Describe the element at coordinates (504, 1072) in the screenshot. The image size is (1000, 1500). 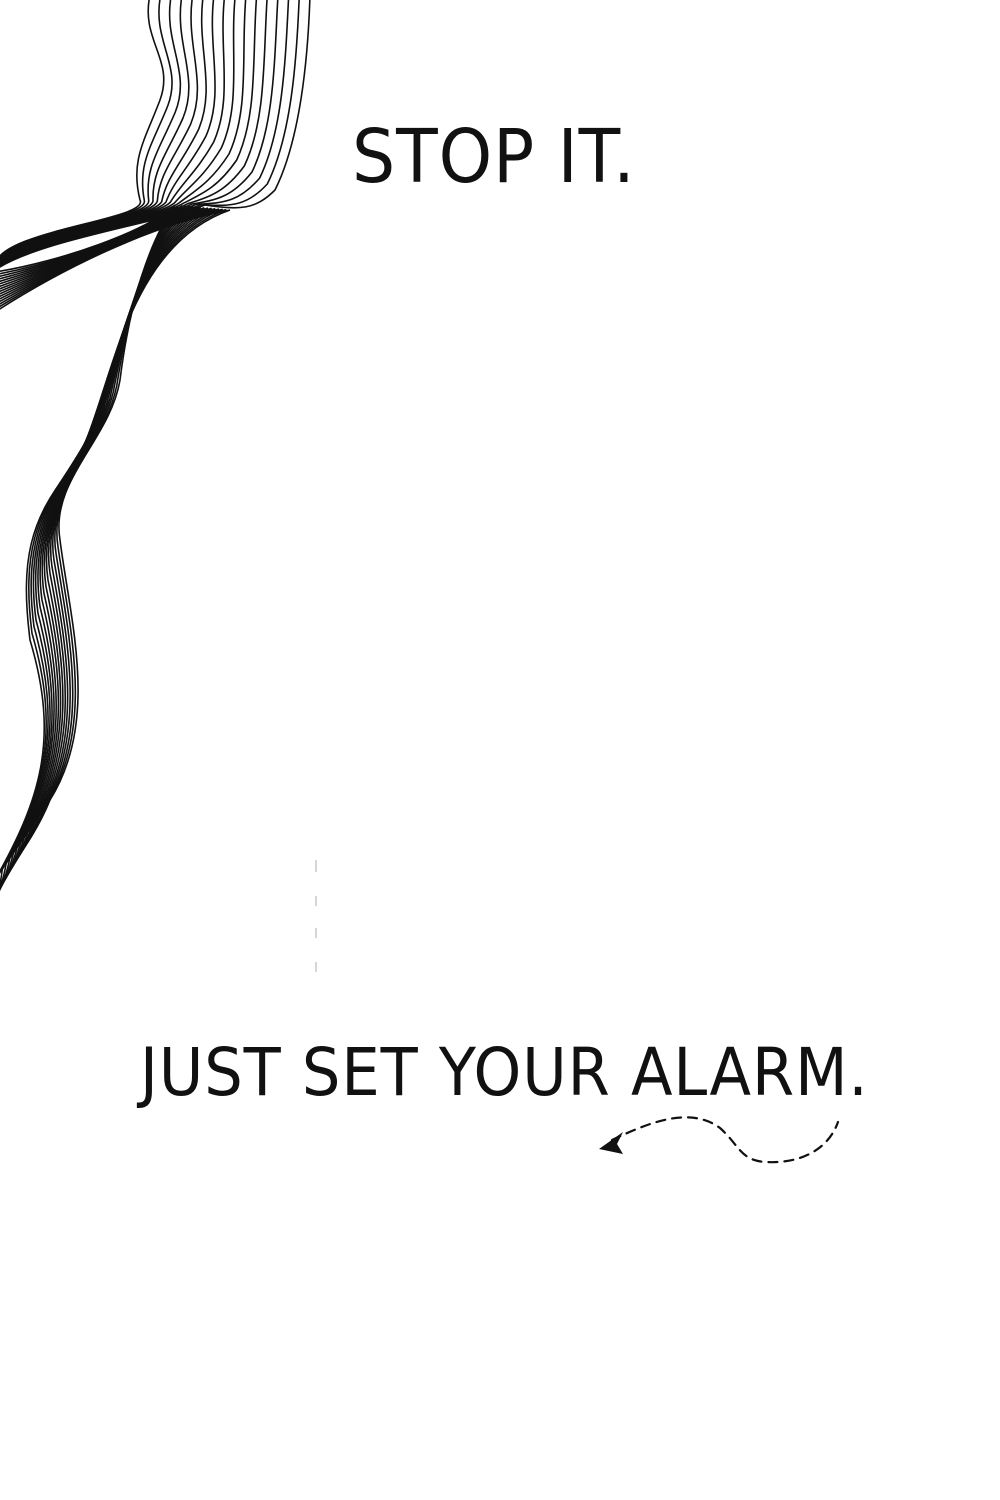
I see `headline-set-alarm: JUST SET YOUR ALARM.` at that location.